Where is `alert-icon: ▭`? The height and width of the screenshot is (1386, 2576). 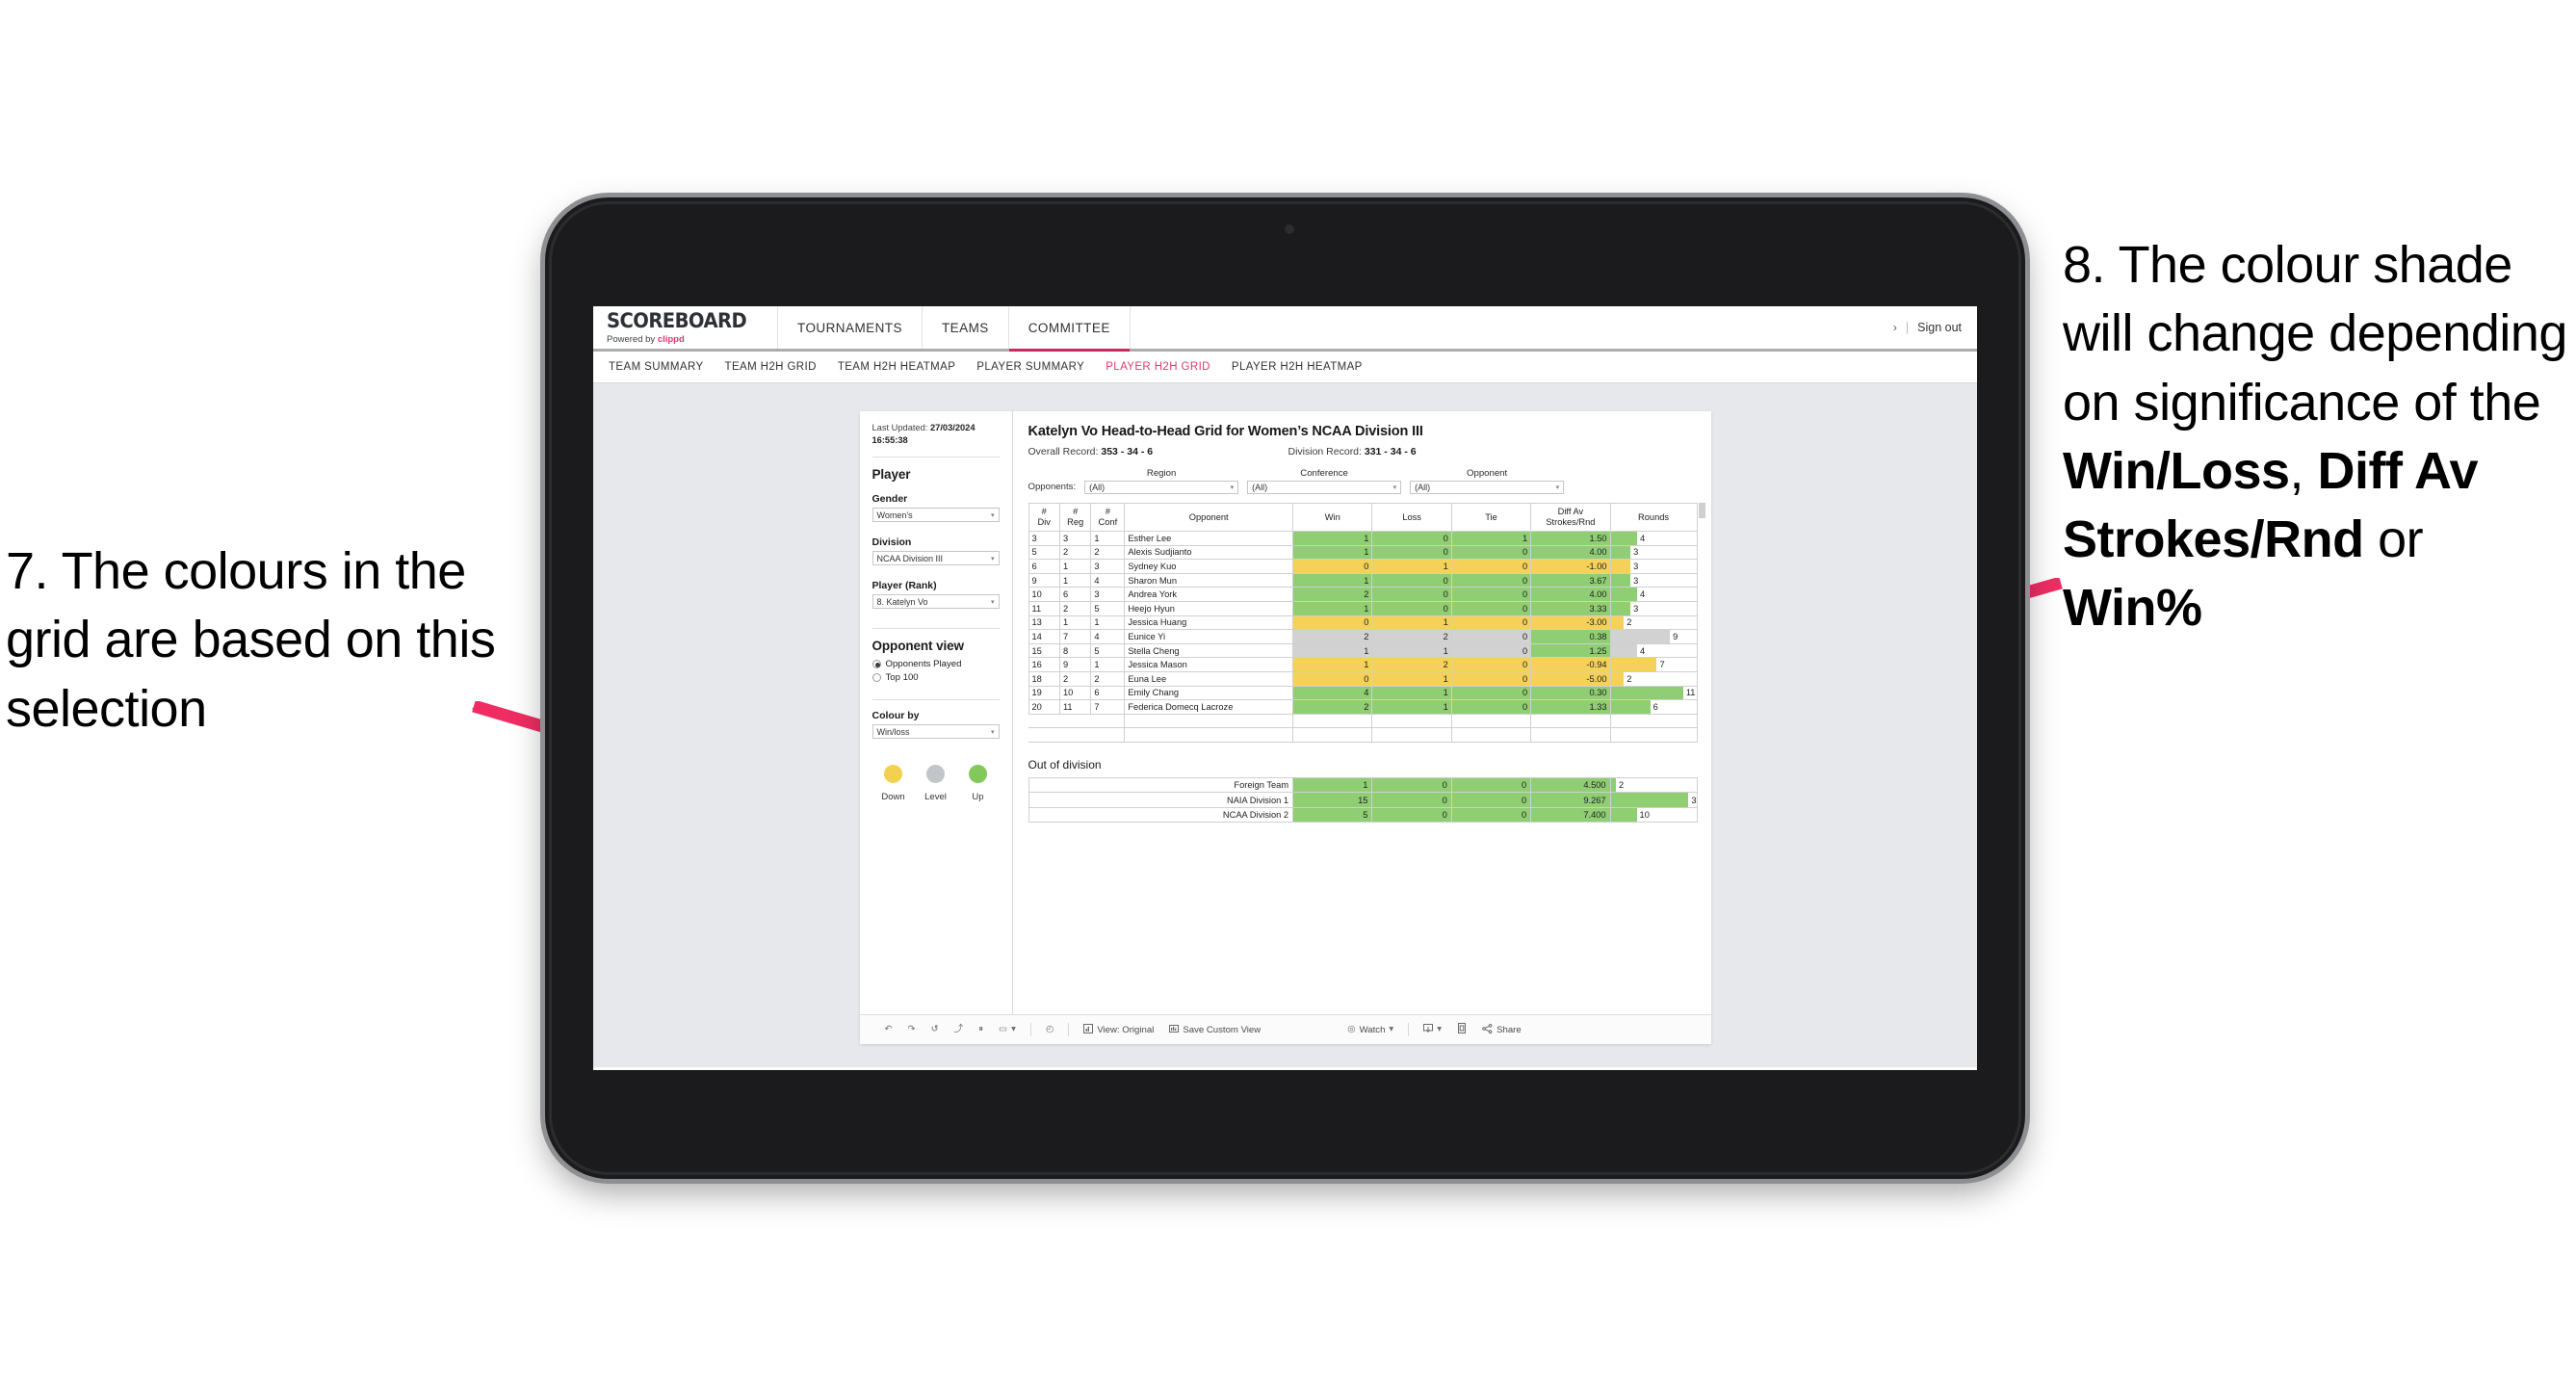
alert-icon: ▭ is located at coordinates (1003, 1029).